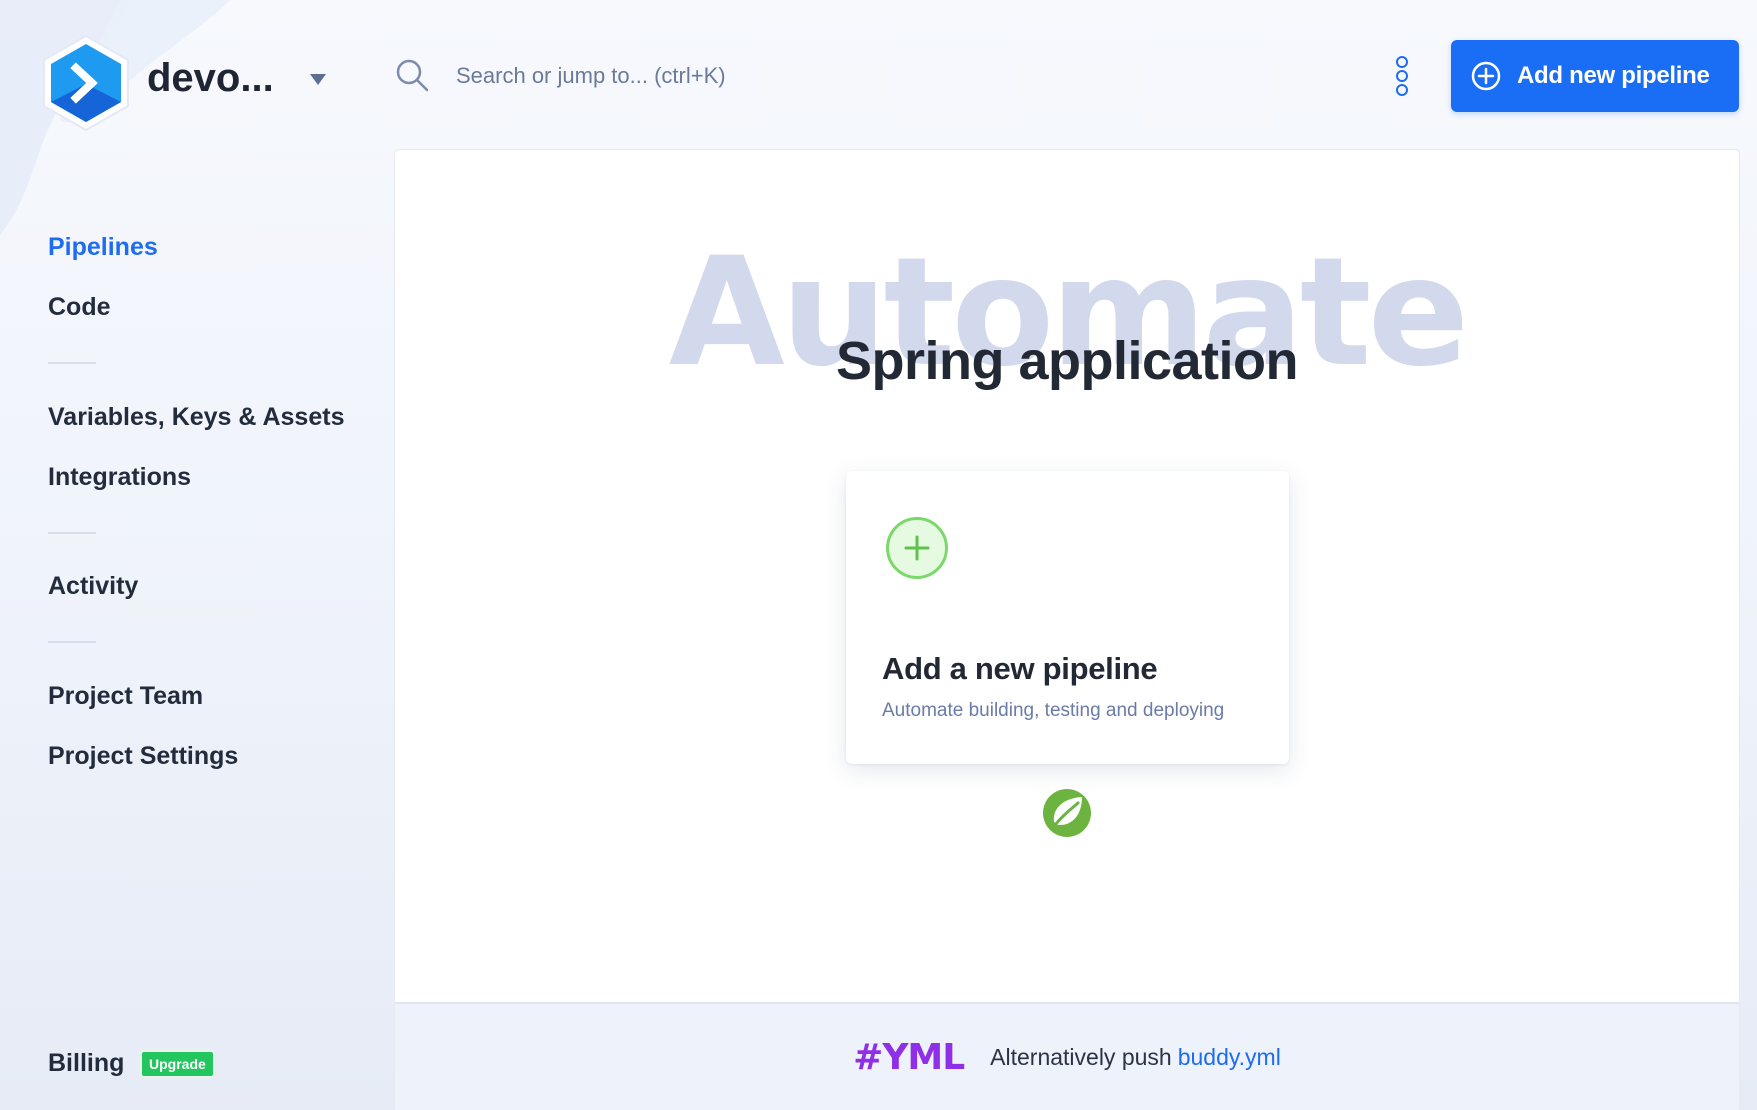  What do you see at coordinates (412, 75) in the screenshot?
I see `search-icon` at bounding box center [412, 75].